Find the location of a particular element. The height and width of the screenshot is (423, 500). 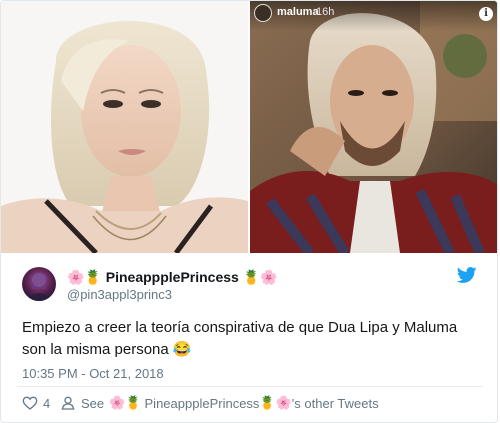

instagram-story-header: maluma 16h i is located at coordinates (373, 16).